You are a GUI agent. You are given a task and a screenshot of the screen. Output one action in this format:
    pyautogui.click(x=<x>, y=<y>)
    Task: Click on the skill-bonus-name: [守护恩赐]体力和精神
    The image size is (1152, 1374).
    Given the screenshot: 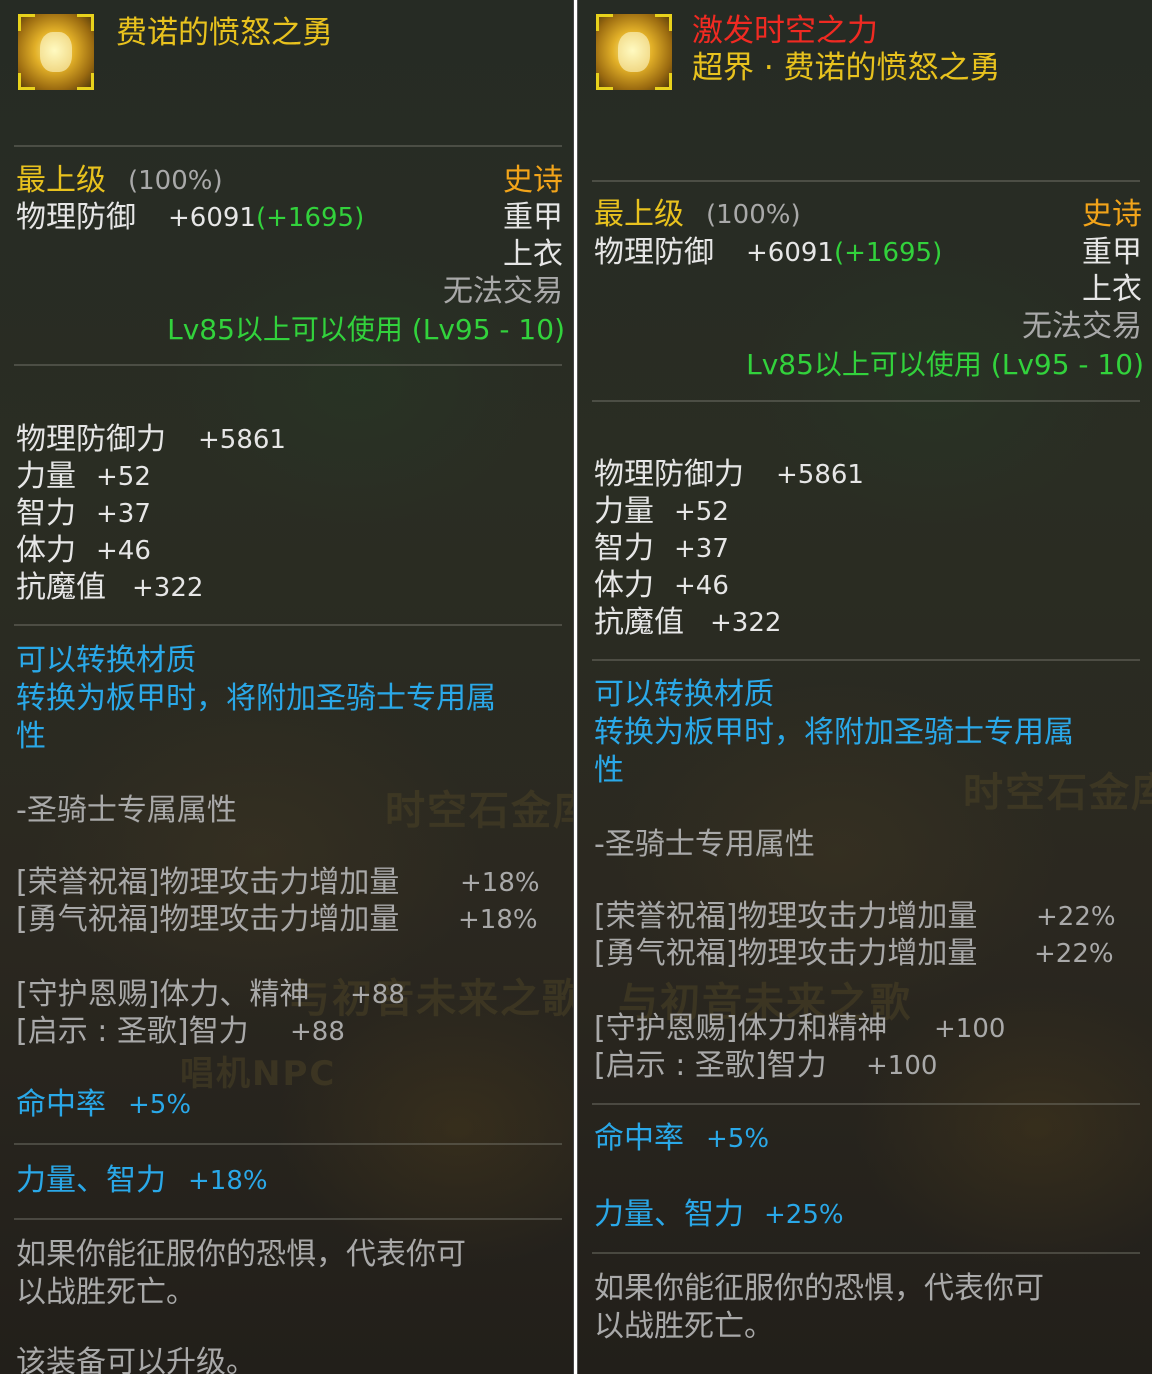 What is the action you would take?
    pyautogui.click(x=741, y=1028)
    